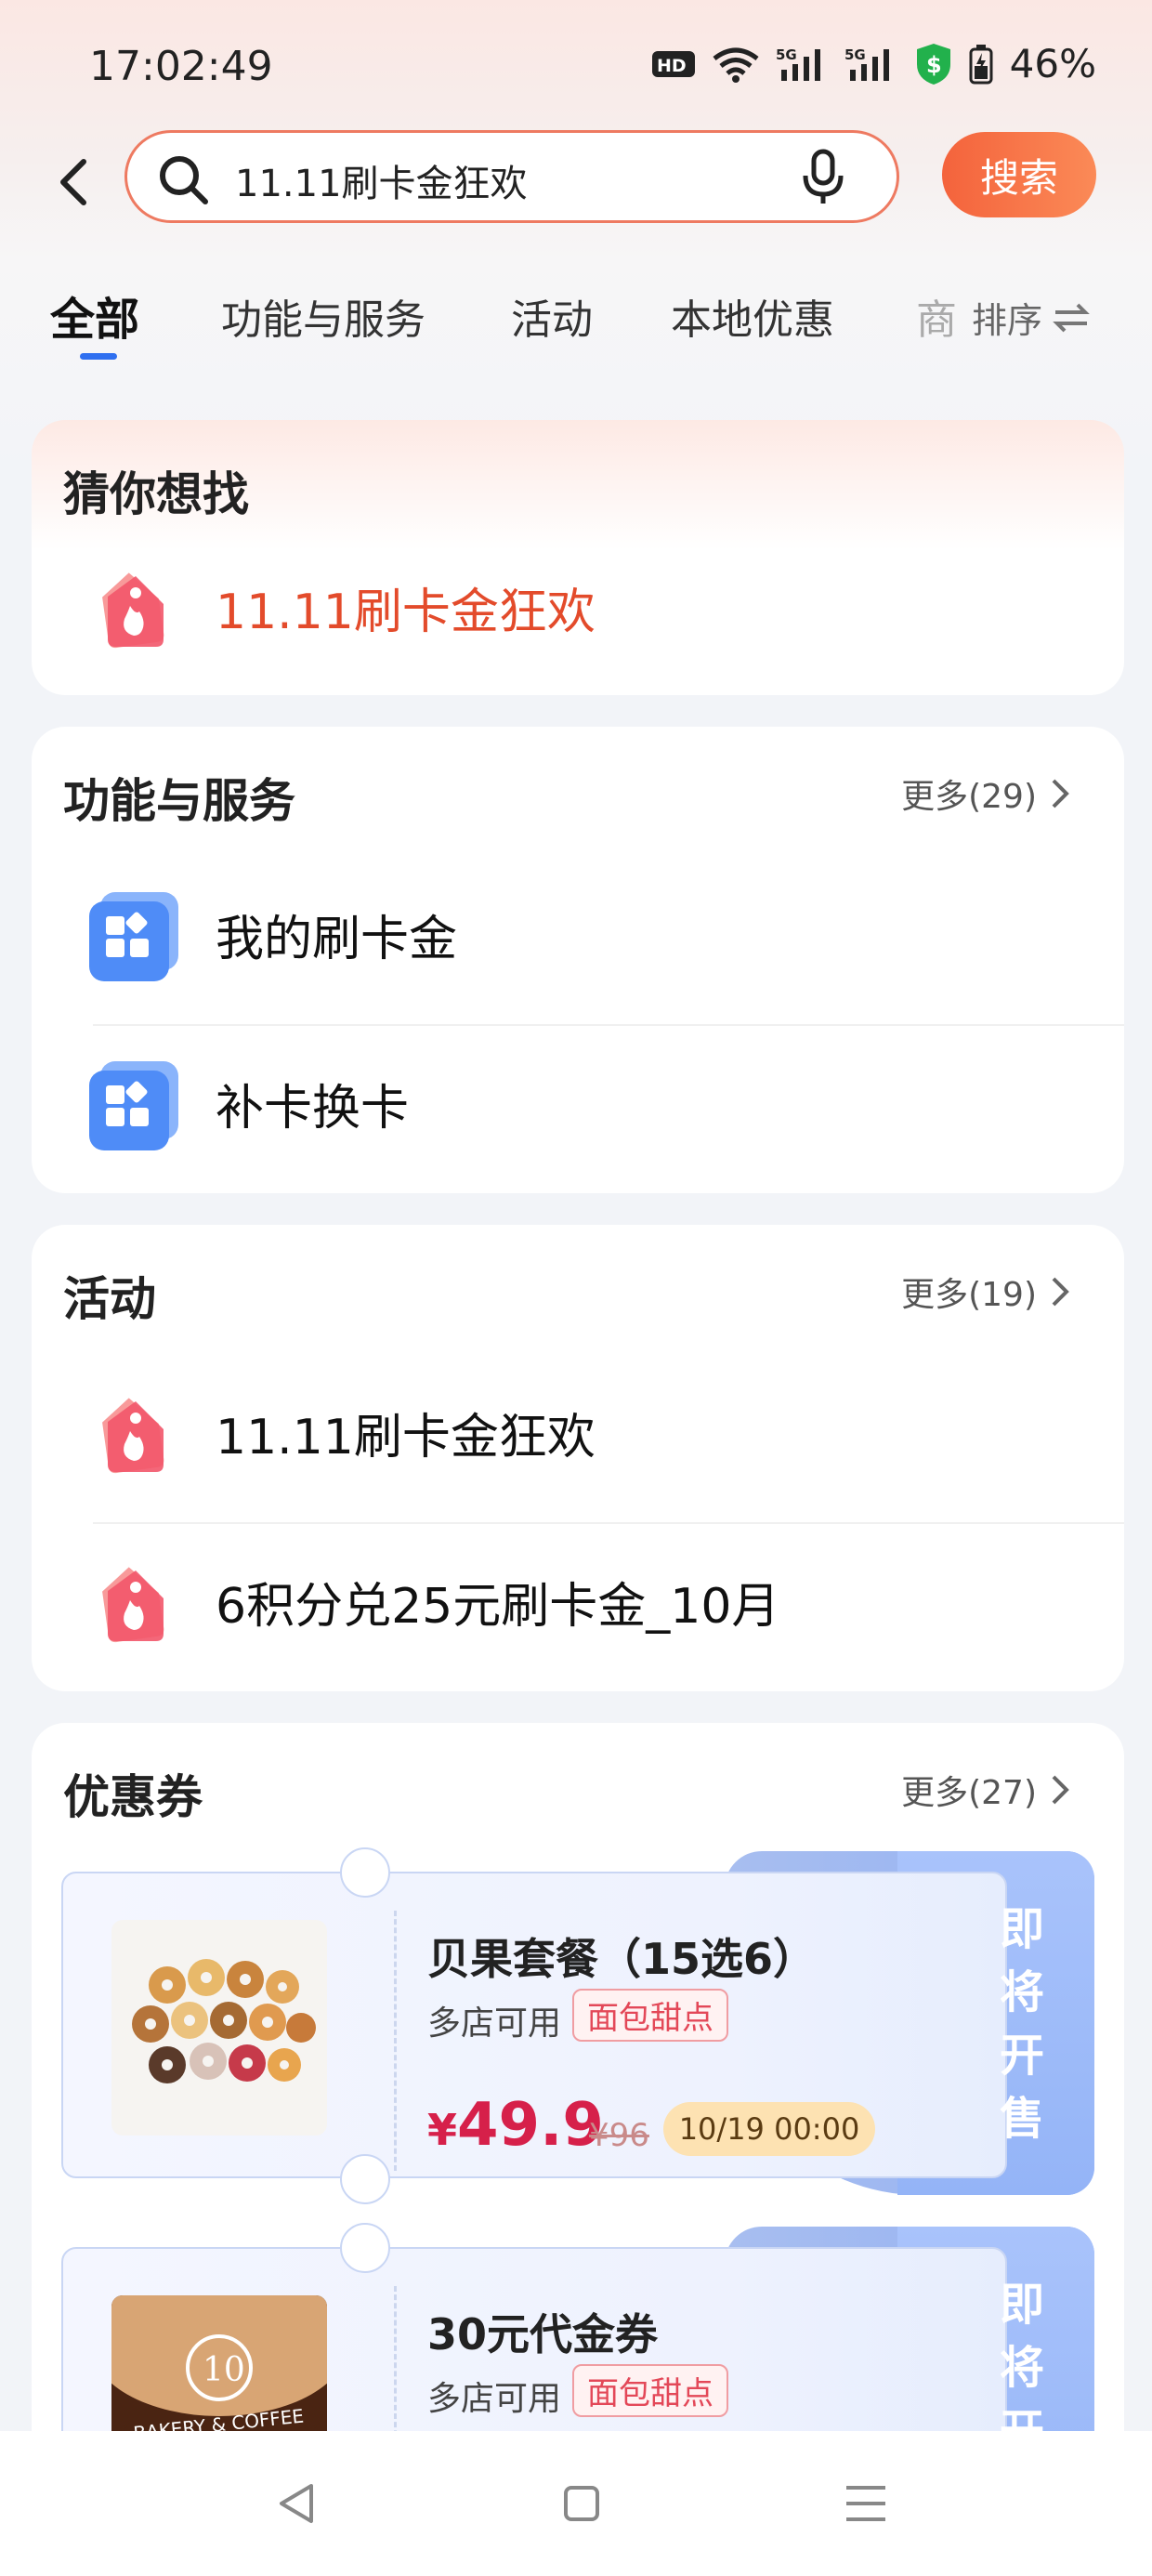  What do you see at coordinates (498, 1607) in the screenshot?
I see `activity-item-label: 6积分兑25元刷卡金_10月` at bounding box center [498, 1607].